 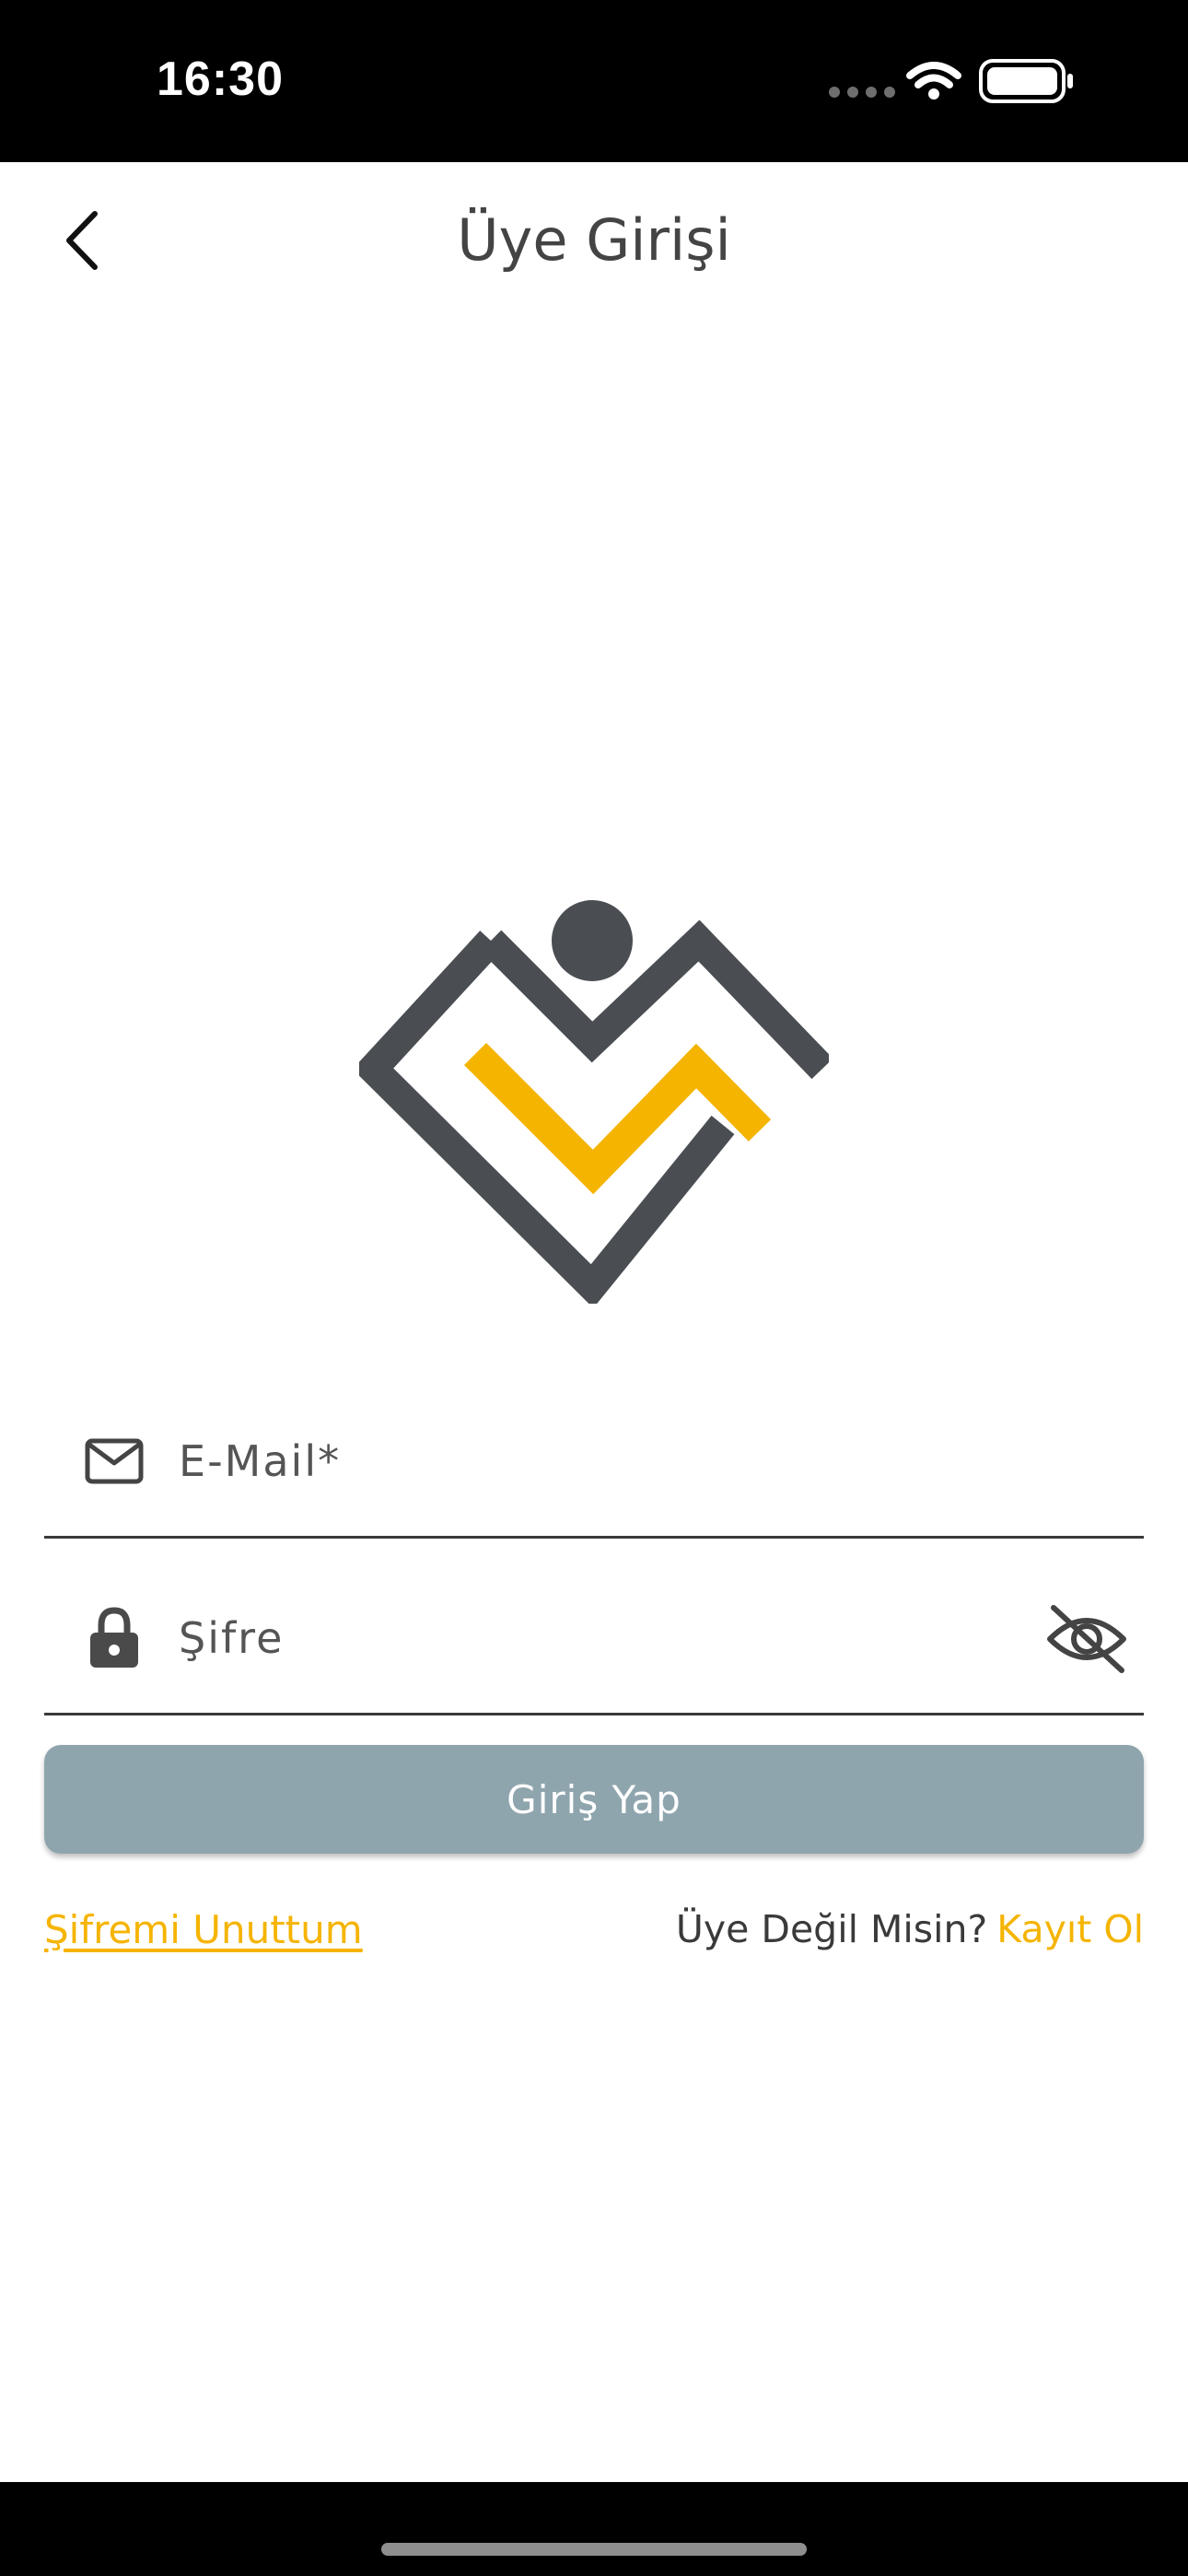 What do you see at coordinates (220, 79) in the screenshot?
I see `status-time: 16:30` at bounding box center [220, 79].